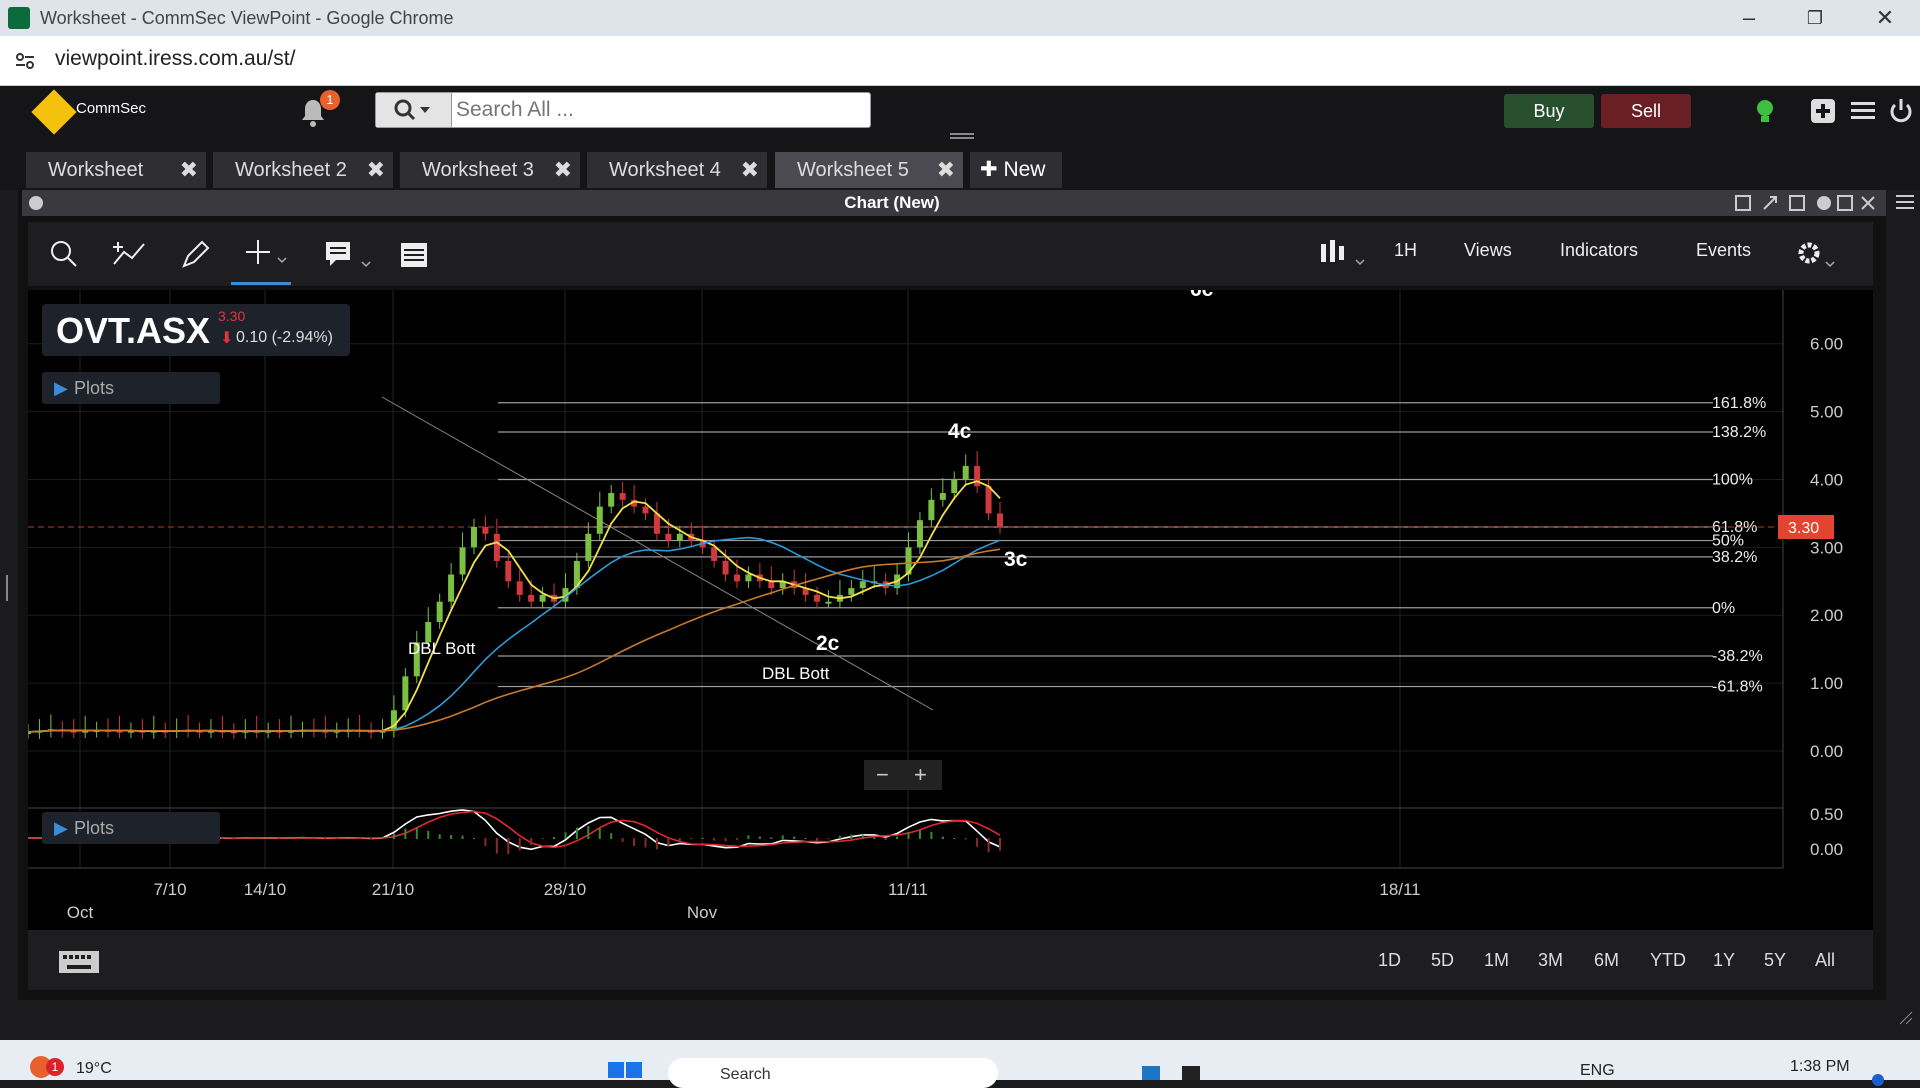 The width and height of the screenshot is (1920, 1088). What do you see at coordinates (962, 136) in the screenshot?
I see `drag-handle-icon` at bounding box center [962, 136].